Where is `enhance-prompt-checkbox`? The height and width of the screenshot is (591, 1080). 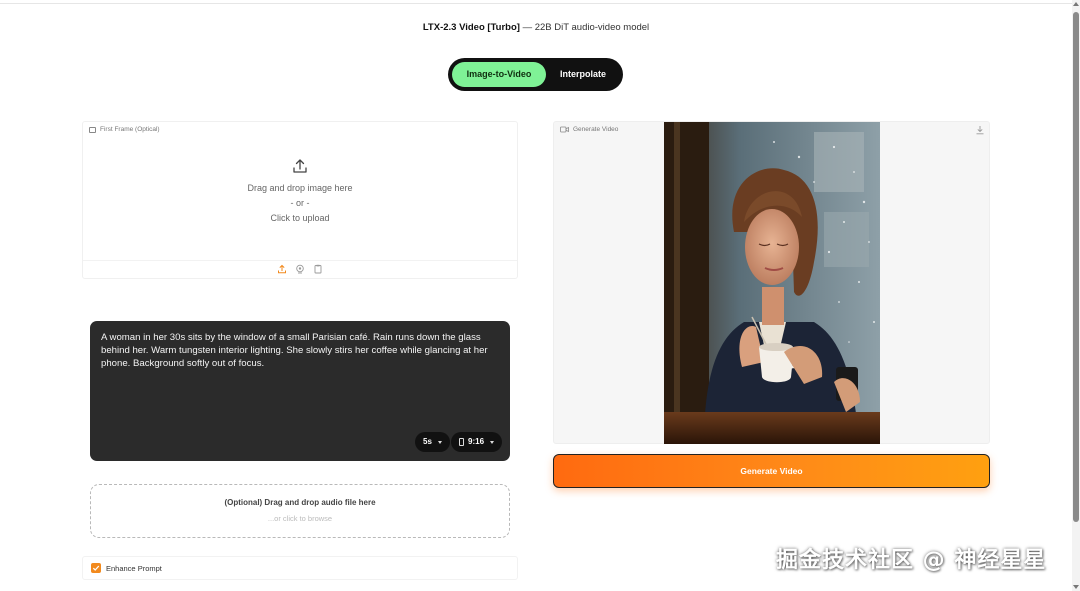 enhance-prompt-checkbox is located at coordinates (96, 568).